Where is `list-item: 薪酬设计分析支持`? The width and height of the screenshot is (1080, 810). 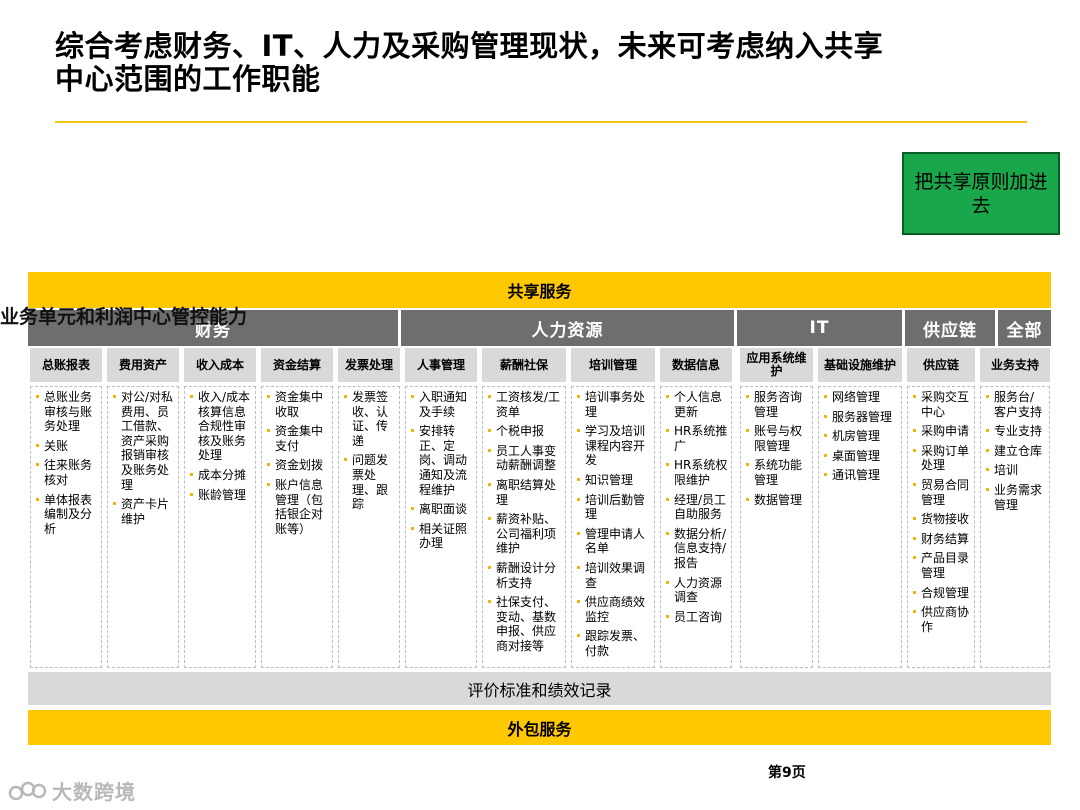
list-item: 薪酬设计分析支持 is located at coordinates (524, 575).